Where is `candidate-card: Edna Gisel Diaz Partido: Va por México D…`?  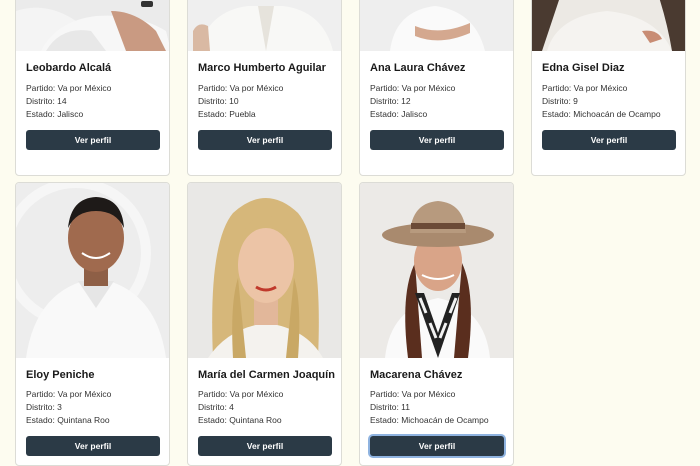
candidate-card: Edna Gisel Diaz Partido: Va por México D… is located at coordinates (608, 88).